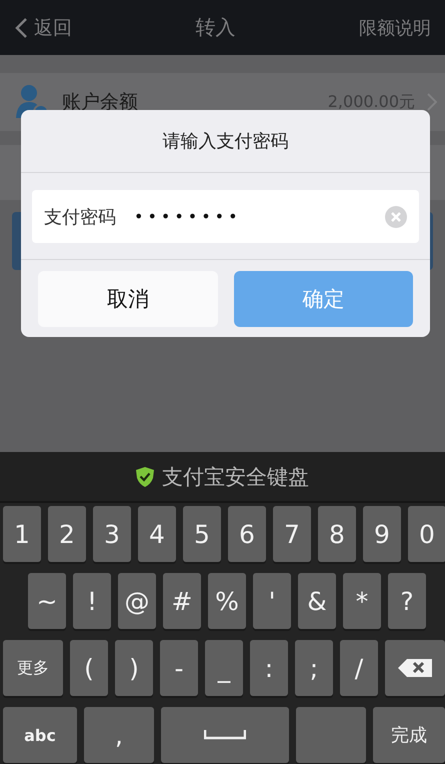 The image size is (445, 764). Describe the element at coordinates (216, 27) in the screenshot. I see `page-title: 转入` at that location.